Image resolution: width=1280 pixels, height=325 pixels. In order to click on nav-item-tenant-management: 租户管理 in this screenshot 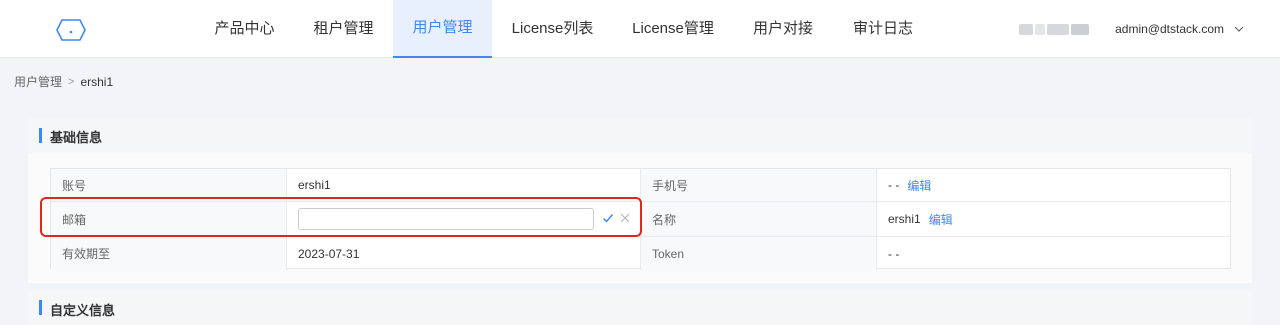, I will do `click(343, 29)`.